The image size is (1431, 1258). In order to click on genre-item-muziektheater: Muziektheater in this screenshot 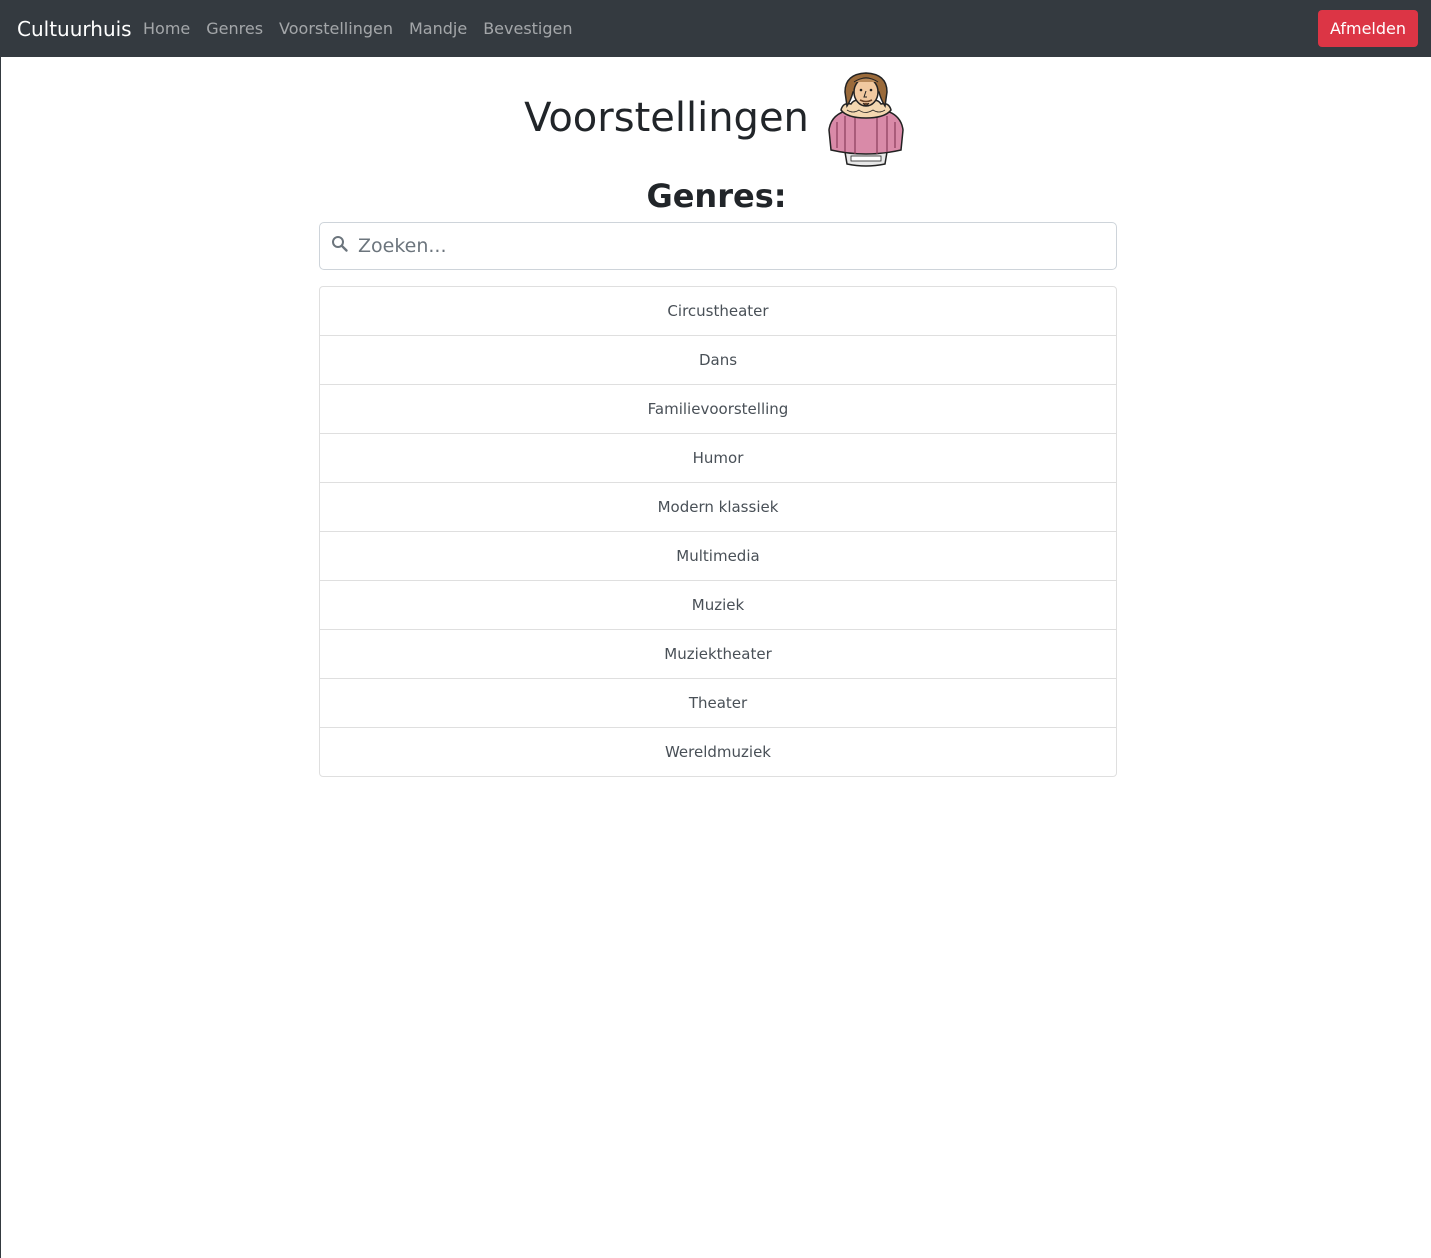, I will do `click(718, 654)`.